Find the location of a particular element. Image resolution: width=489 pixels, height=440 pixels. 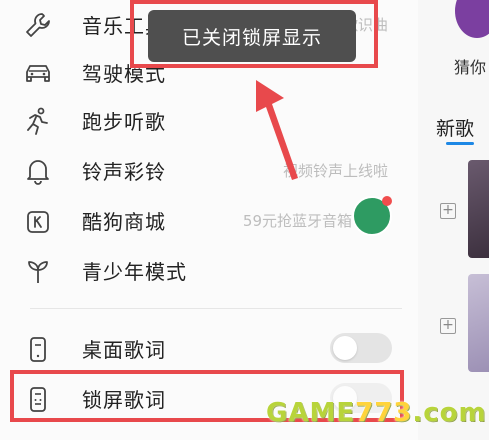

divider is located at coordinates (216, 308).